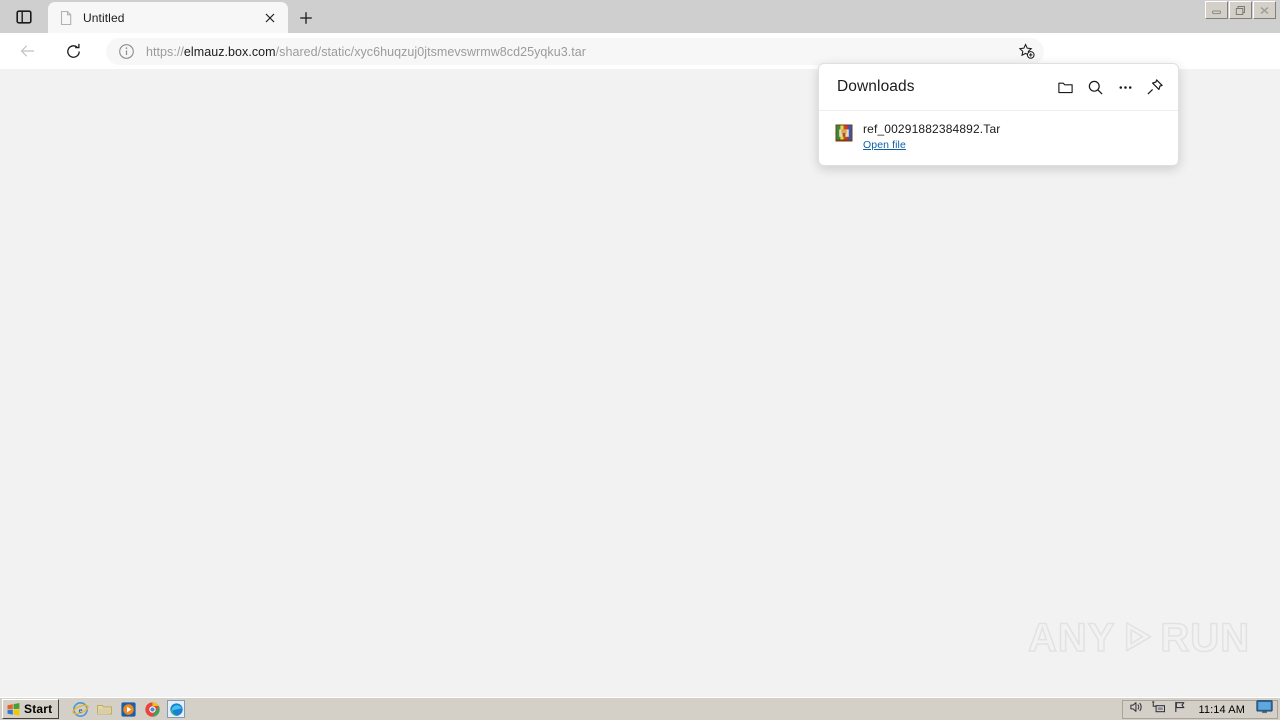  I want to click on star-plus-icon, so click(1026, 51).